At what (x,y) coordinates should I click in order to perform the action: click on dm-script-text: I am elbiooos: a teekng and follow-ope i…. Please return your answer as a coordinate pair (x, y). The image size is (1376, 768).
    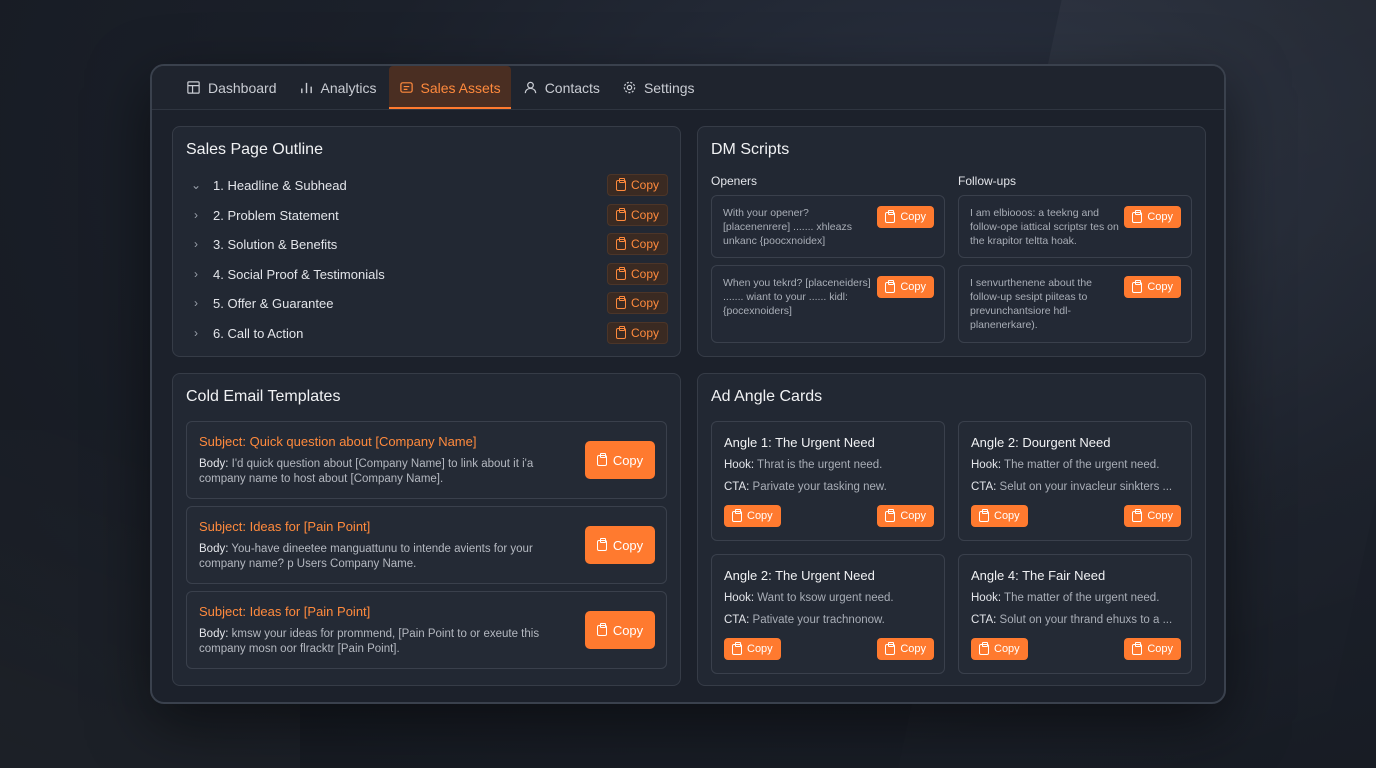
    Looking at the image, I should click on (1044, 227).